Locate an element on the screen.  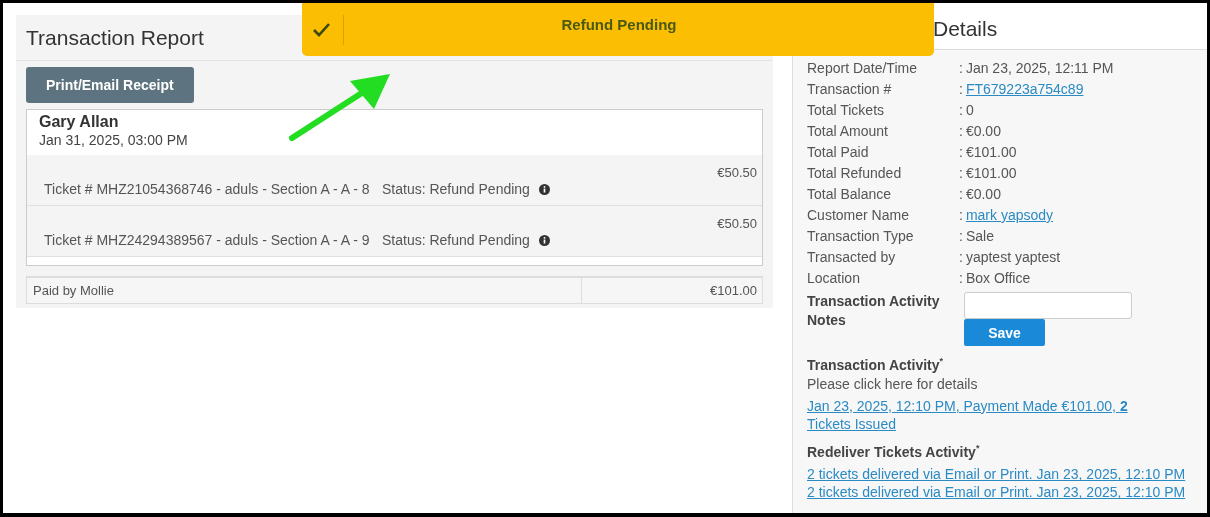
detail-label: Total Balance is located at coordinates (850, 194).